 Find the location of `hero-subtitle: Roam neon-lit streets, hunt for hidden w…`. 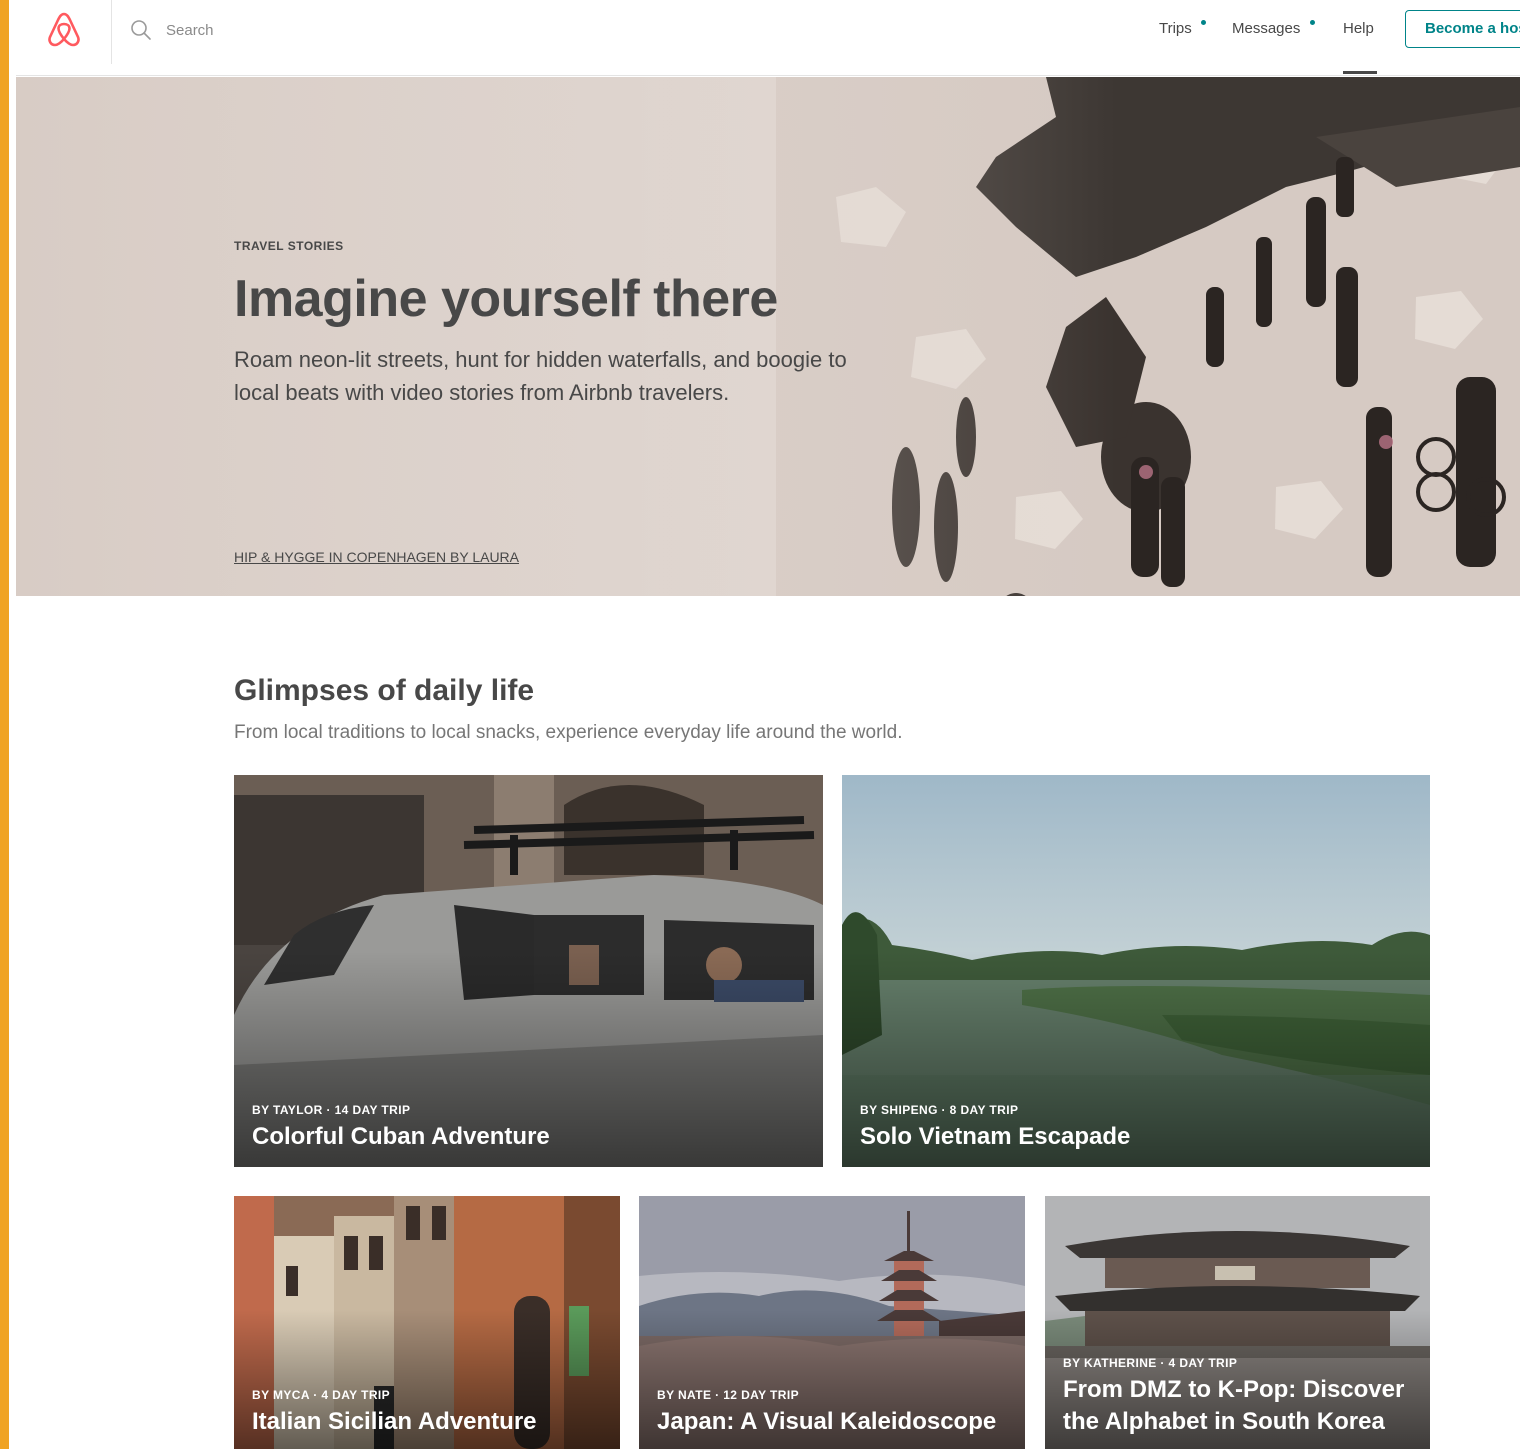

hero-subtitle: Roam neon-lit streets, hunt for hidden w… is located at coordinates (540, 376).